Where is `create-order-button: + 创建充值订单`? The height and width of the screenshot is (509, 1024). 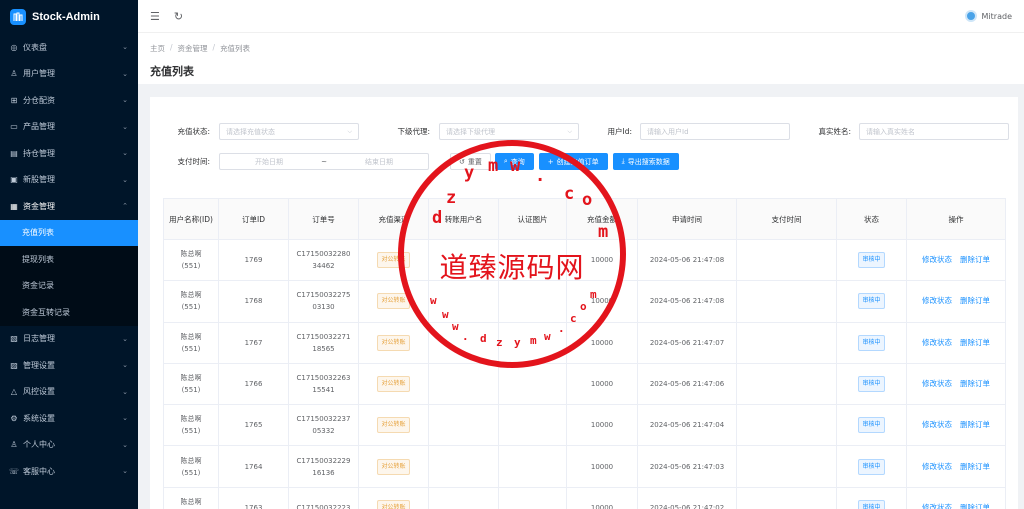 create-order-button: + 创建充值订单 is located at coordinates (573, 161).